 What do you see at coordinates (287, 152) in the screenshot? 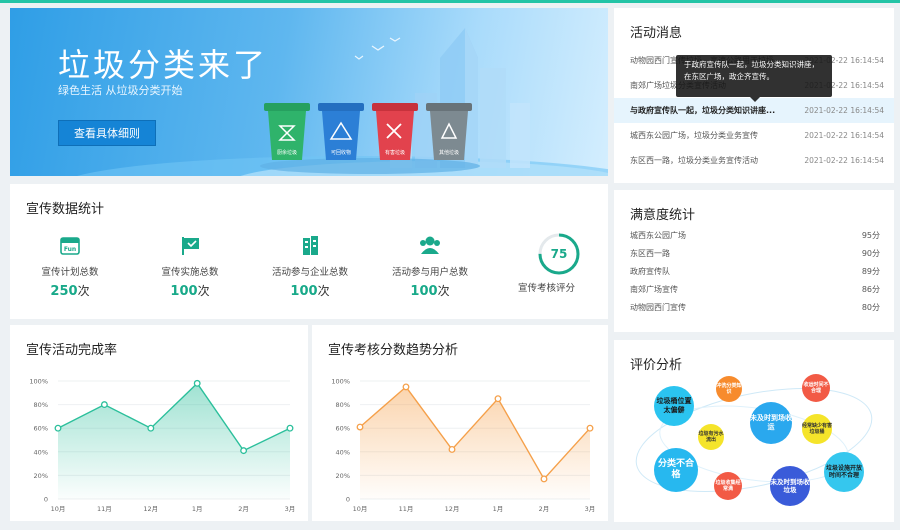
I see `svg-text: 厨余垃圾` at bounding box center [287, 152].